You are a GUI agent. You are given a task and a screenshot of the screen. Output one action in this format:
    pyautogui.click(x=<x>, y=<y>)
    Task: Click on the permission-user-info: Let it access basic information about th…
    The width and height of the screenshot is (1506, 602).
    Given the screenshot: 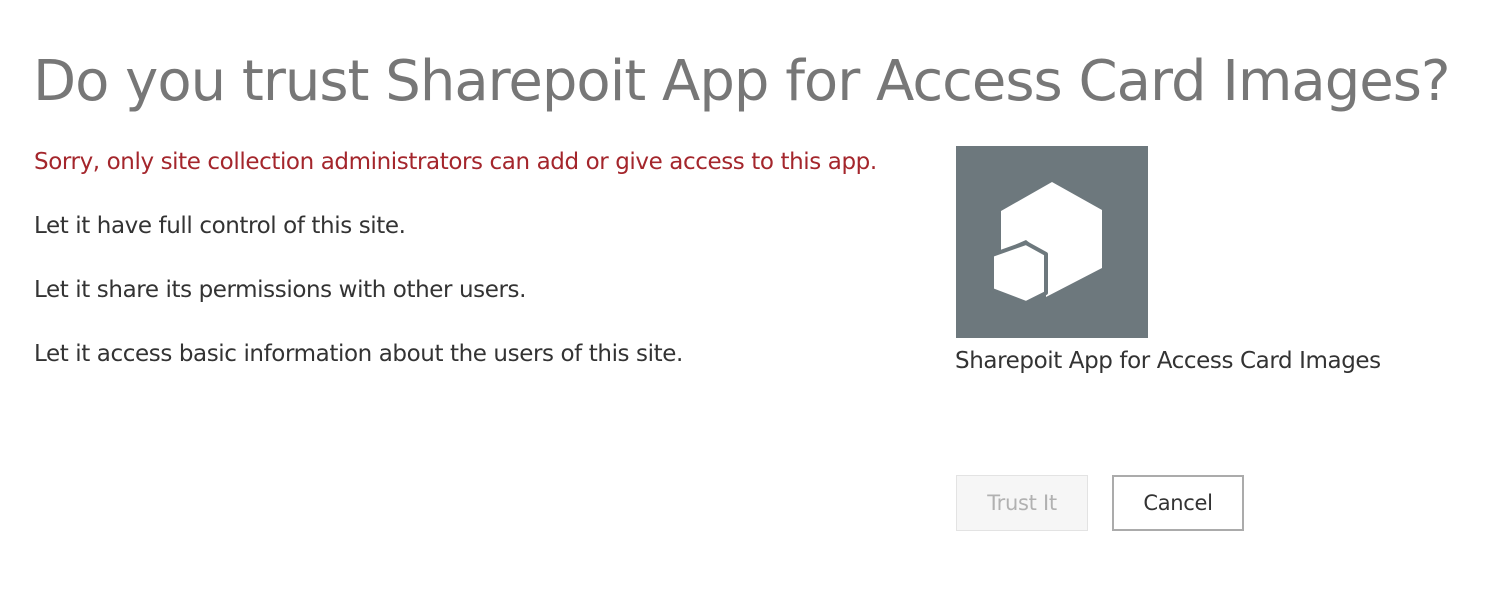 What is the action you would take?
    pyautogui.click(x=358, y=354)
    